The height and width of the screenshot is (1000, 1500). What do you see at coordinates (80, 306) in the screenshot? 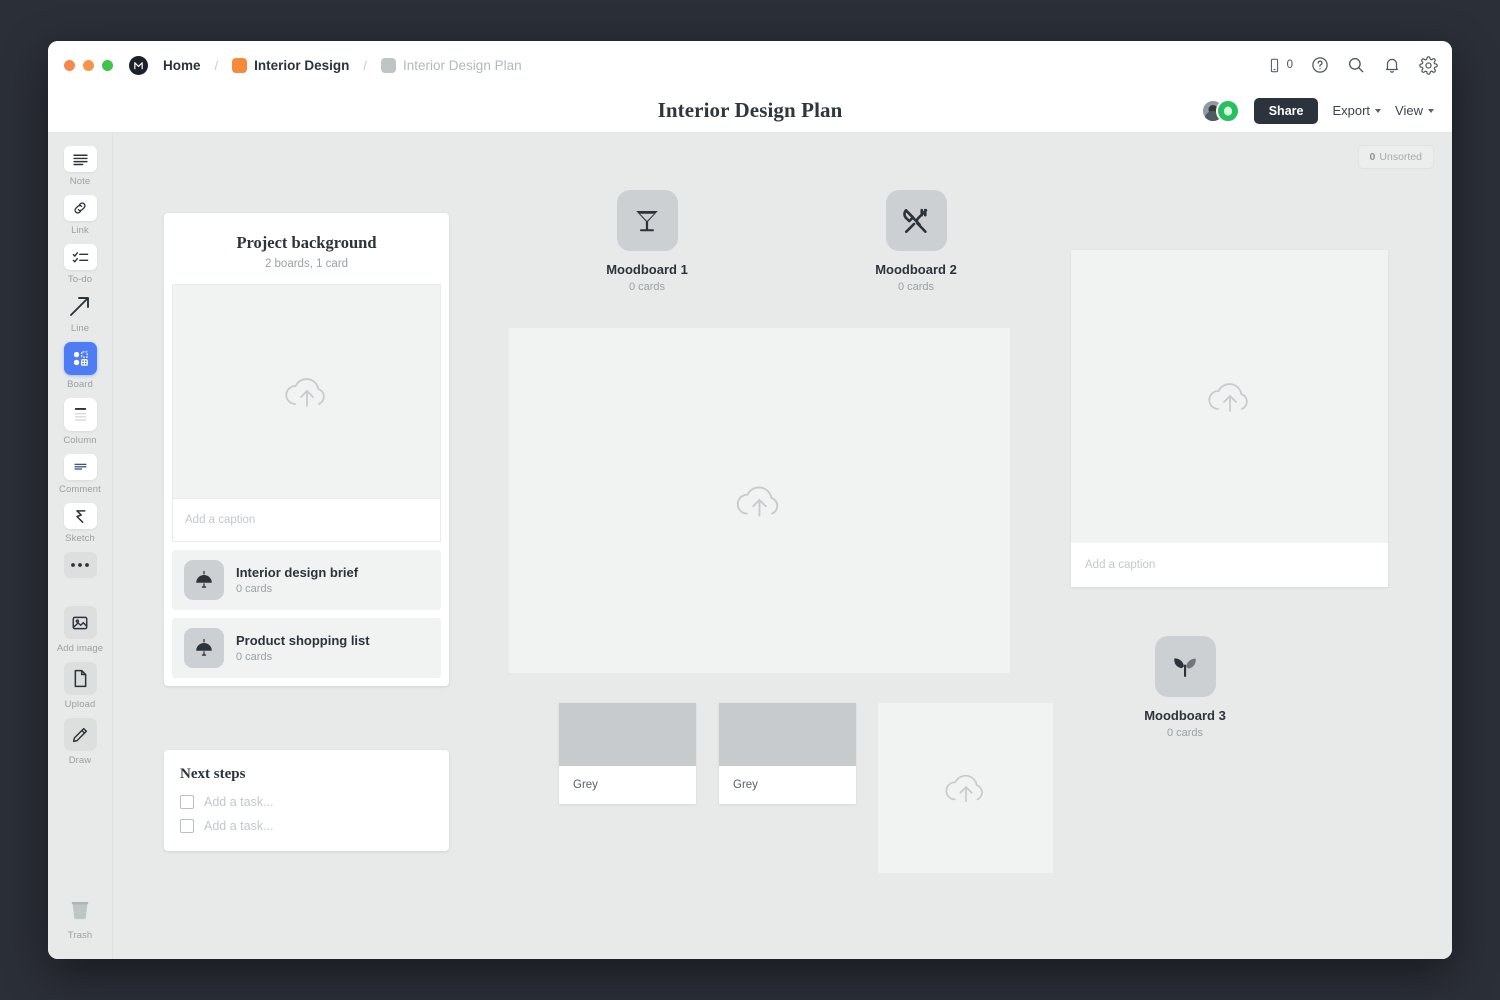
I see `line-icon` at bounding box center [80, 306].